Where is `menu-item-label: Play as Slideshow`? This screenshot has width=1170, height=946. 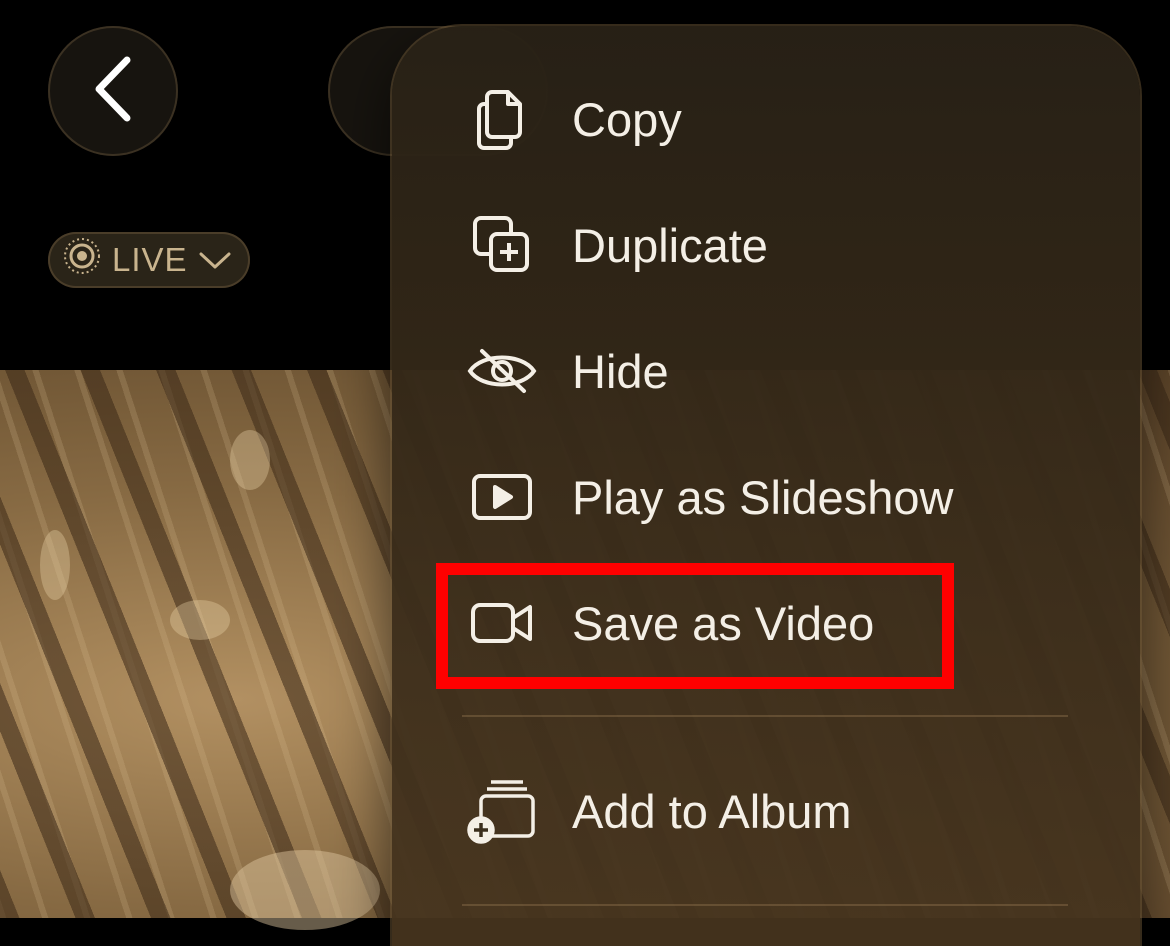
menu-item-label: Play as Slideshow is located at coordinates (763, 497).